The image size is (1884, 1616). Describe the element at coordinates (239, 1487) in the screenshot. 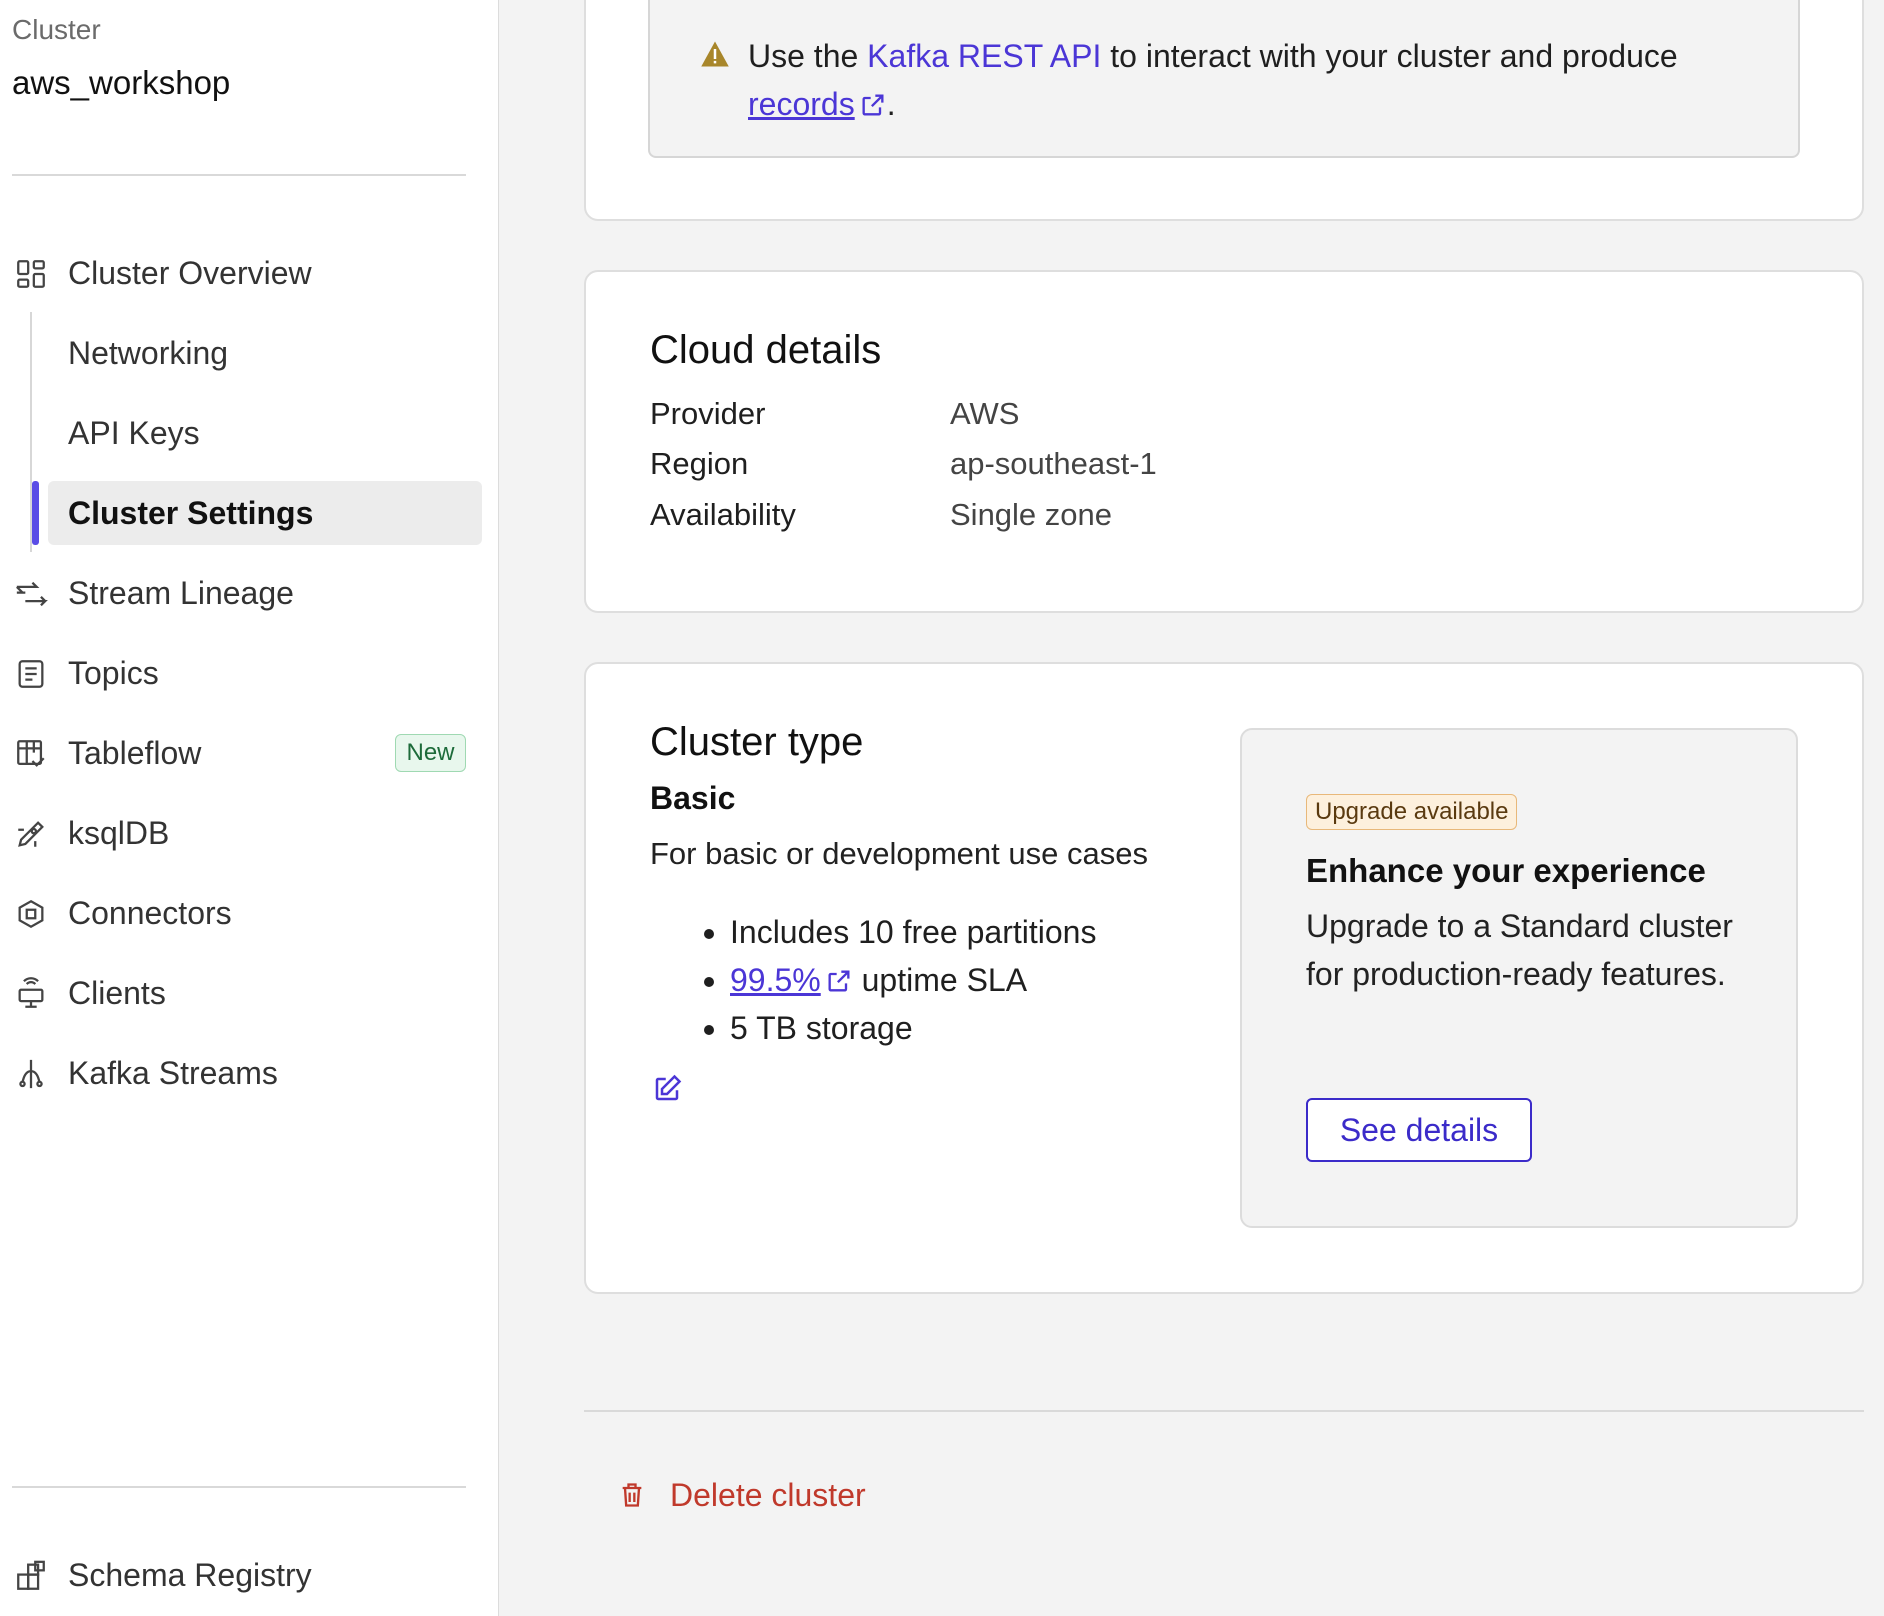

I see `sidebar-divider-bottom` at that location.